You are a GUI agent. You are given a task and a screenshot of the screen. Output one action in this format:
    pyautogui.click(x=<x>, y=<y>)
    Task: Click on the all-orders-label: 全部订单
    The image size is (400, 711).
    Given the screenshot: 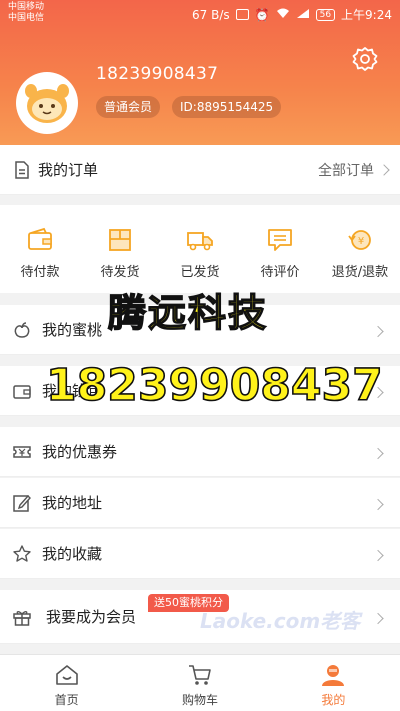 What is the action you would take?
    pyautogui.click(x=346, y=170)
    